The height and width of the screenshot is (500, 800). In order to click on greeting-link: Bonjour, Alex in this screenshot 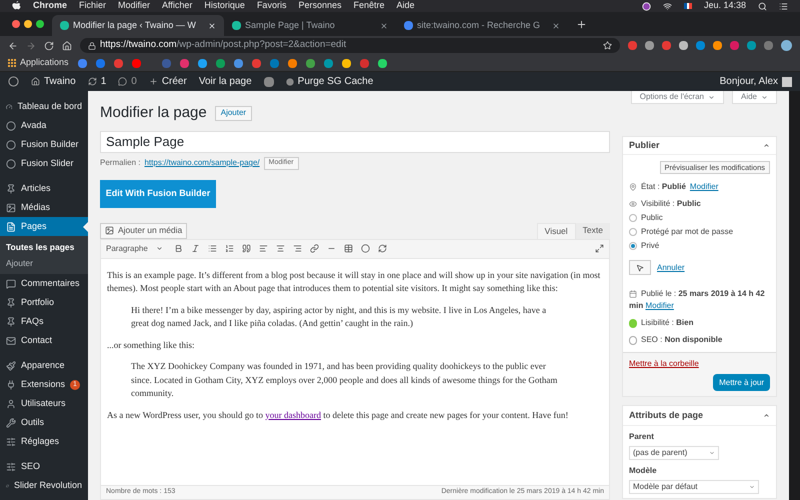, I will do `click(756, 81)`.